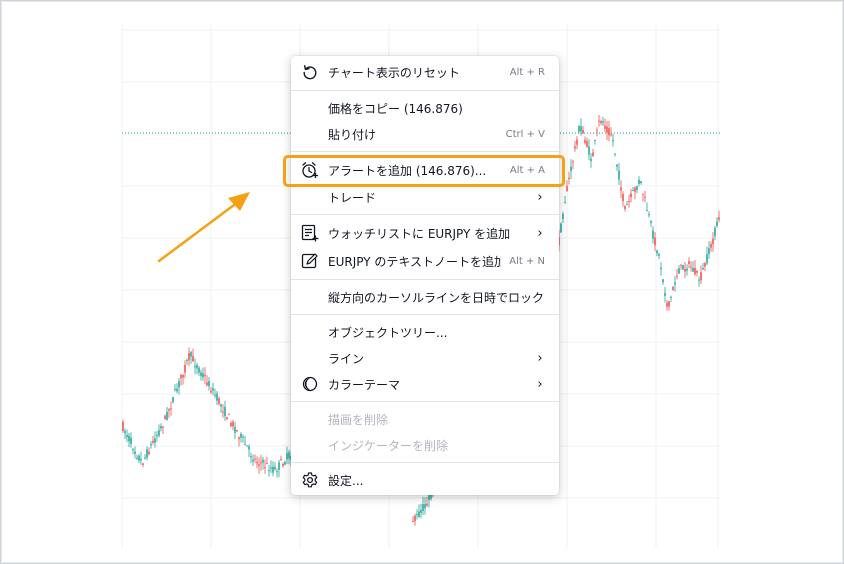  What do you see at coordinates (425, 170) in the screenshot?
I see `menu-item-add-alert: アラートを追加 (146.876)... Alt + A` at bounding box center [425, 170].